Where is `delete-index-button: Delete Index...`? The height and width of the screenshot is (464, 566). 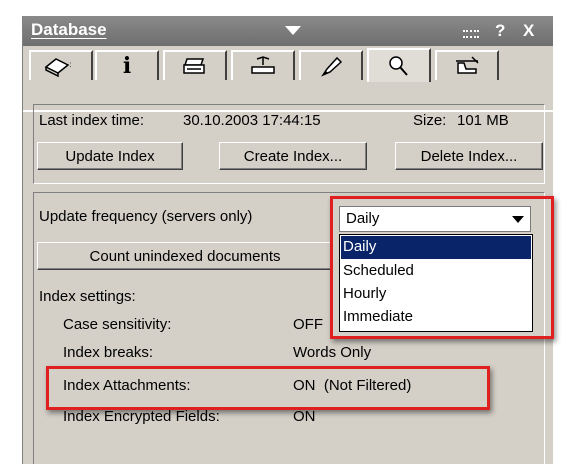 delete-index-button: Delete Index... is located at coordinates (469, 156).